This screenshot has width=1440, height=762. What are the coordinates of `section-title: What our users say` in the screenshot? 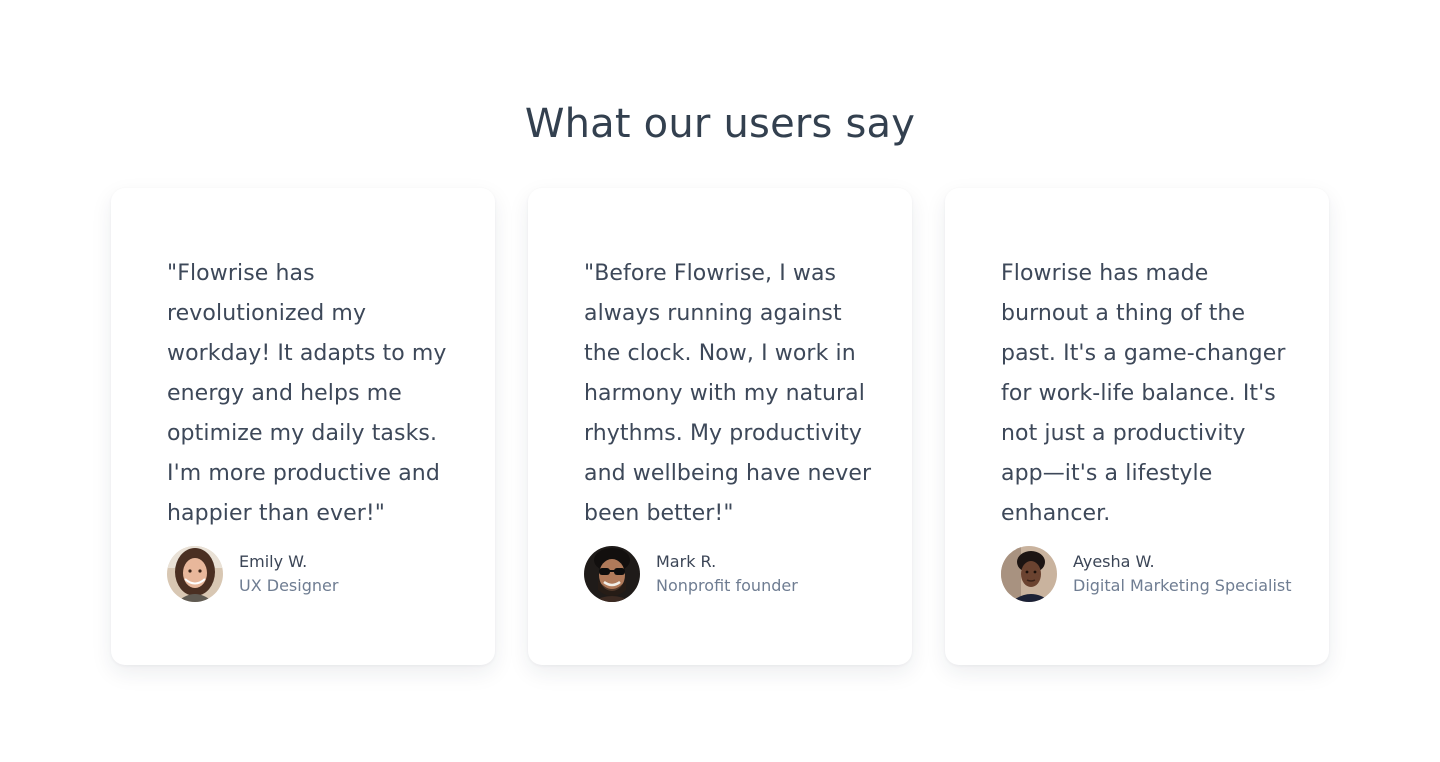 It's located at (720, 124).